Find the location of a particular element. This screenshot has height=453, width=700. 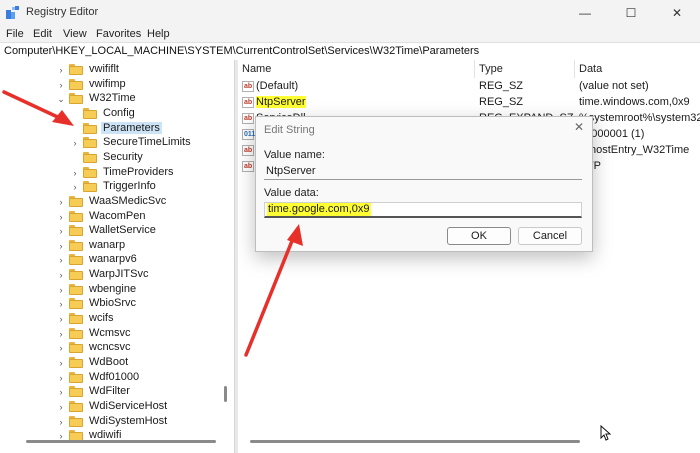

dialog-close-button: ✕ is located at coordinates (579, 127).